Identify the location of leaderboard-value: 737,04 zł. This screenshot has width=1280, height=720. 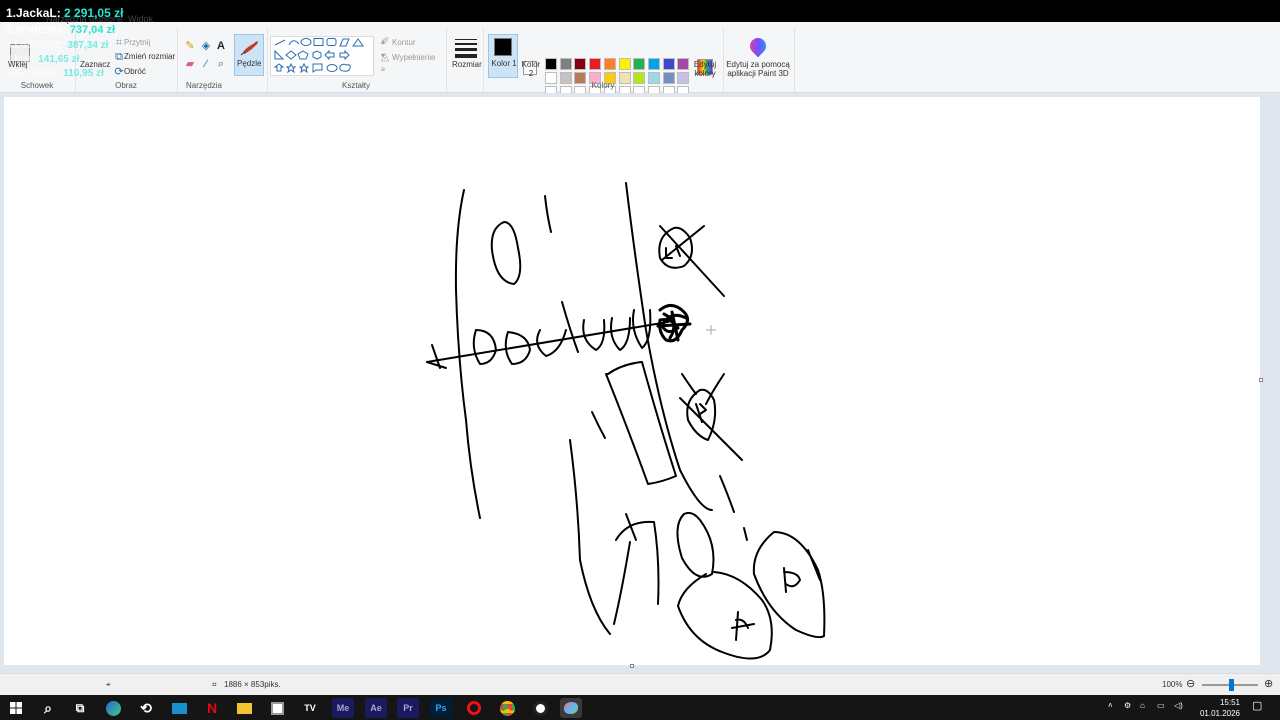
(92, 30).